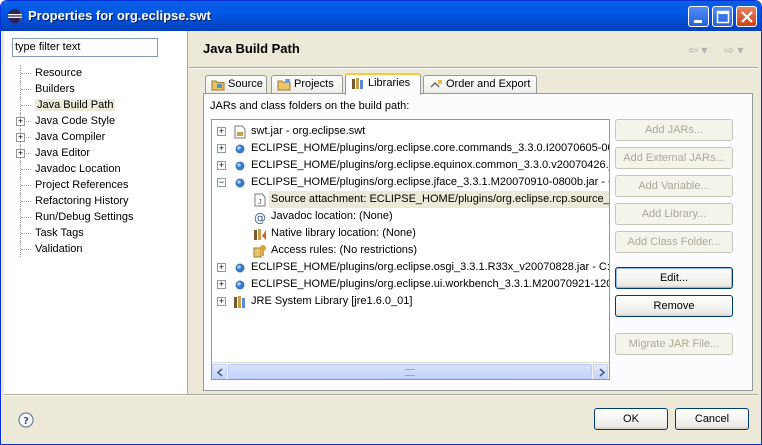 This screenshot has width=762, height=445. What do you see at coordinates (343, 233) in the screenshot?
I see `library-entry-text: Native library location: (None)` at bounding box center [343, 233].